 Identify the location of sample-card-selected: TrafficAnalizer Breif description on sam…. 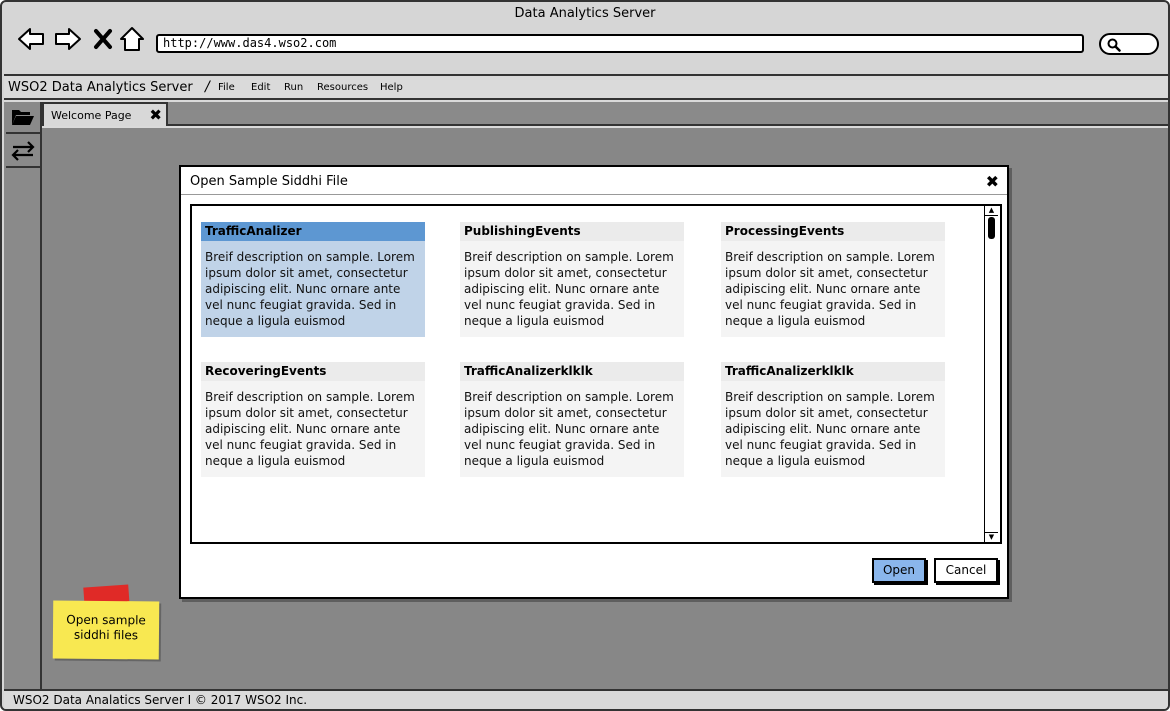
(313, 279).